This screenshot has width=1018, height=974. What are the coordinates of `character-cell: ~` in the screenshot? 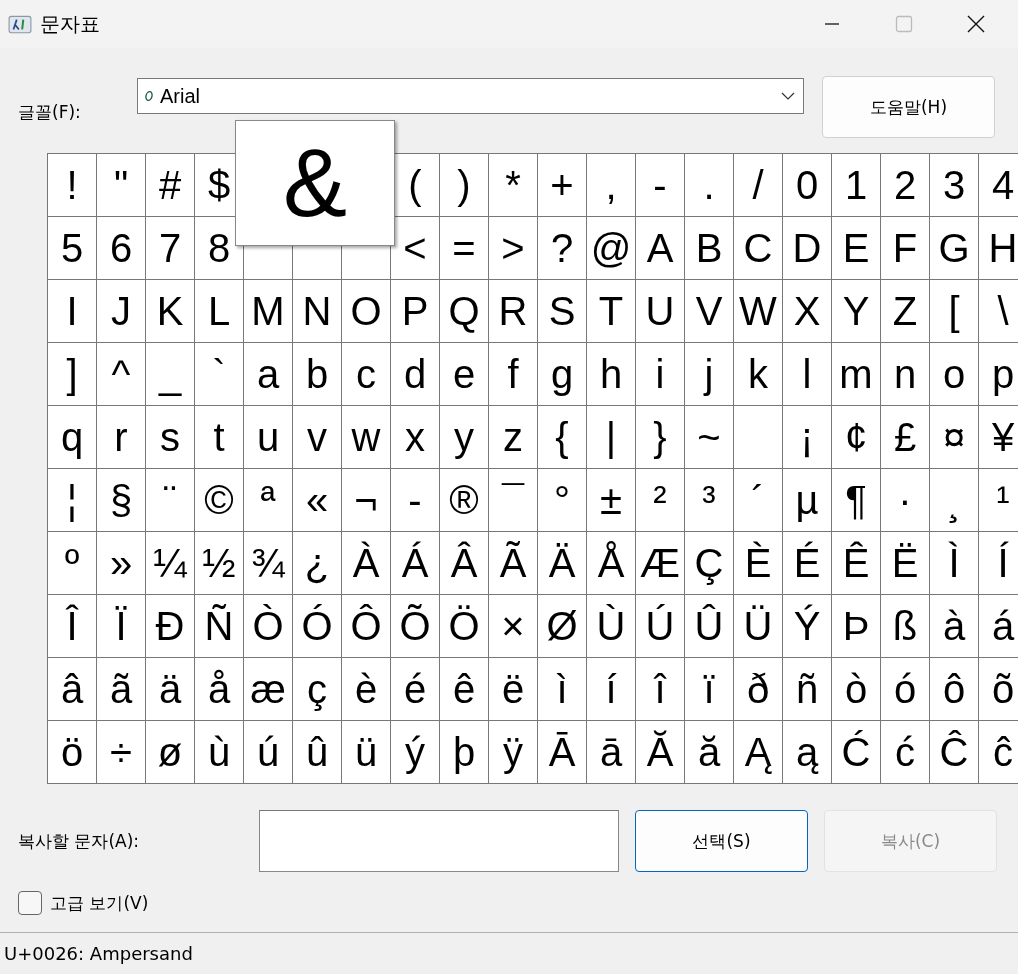 It's located at (709, 437).